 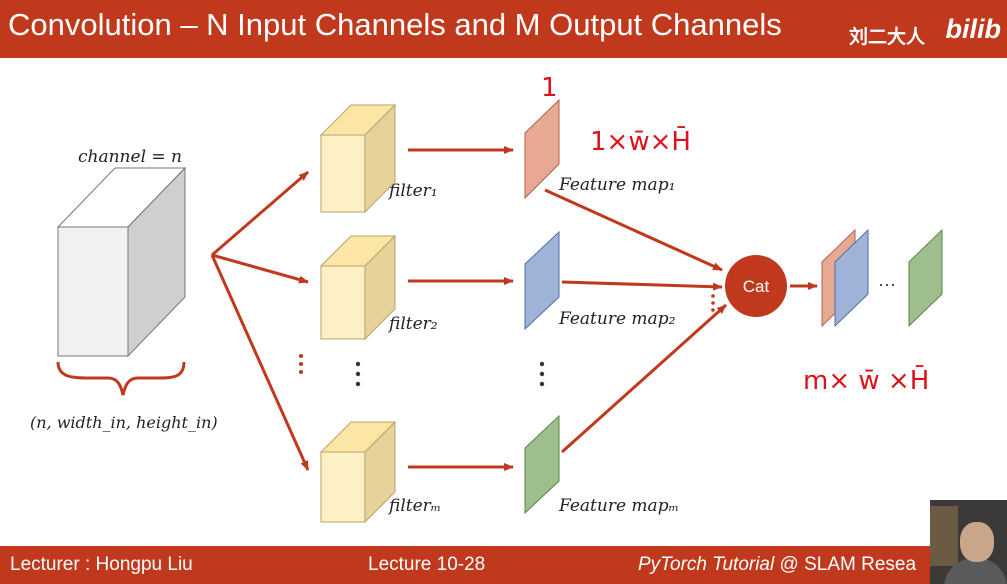 What do you see at coordinates (886, 37) in the screenshot?
I see `uploader-watermark: 刘二大人` at bounding box center [886, 37].